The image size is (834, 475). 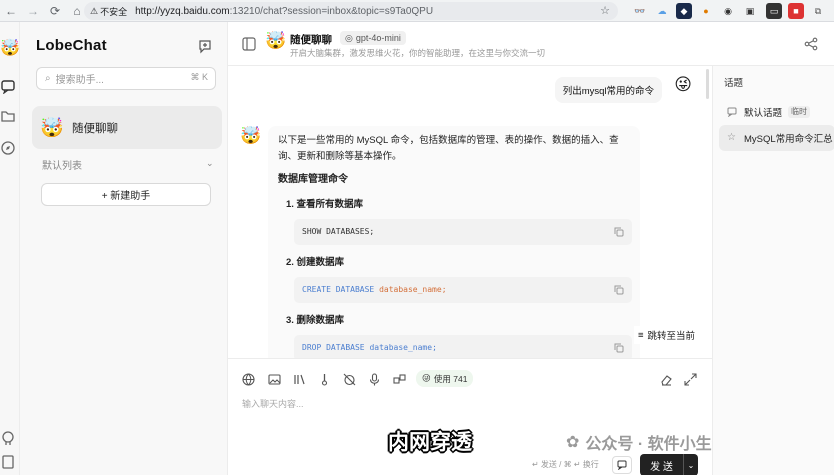 What do you see at coordinates (55, 11) in the screenshot?
I see `reload-icon: ⟳` at bounding box center [55, 11].